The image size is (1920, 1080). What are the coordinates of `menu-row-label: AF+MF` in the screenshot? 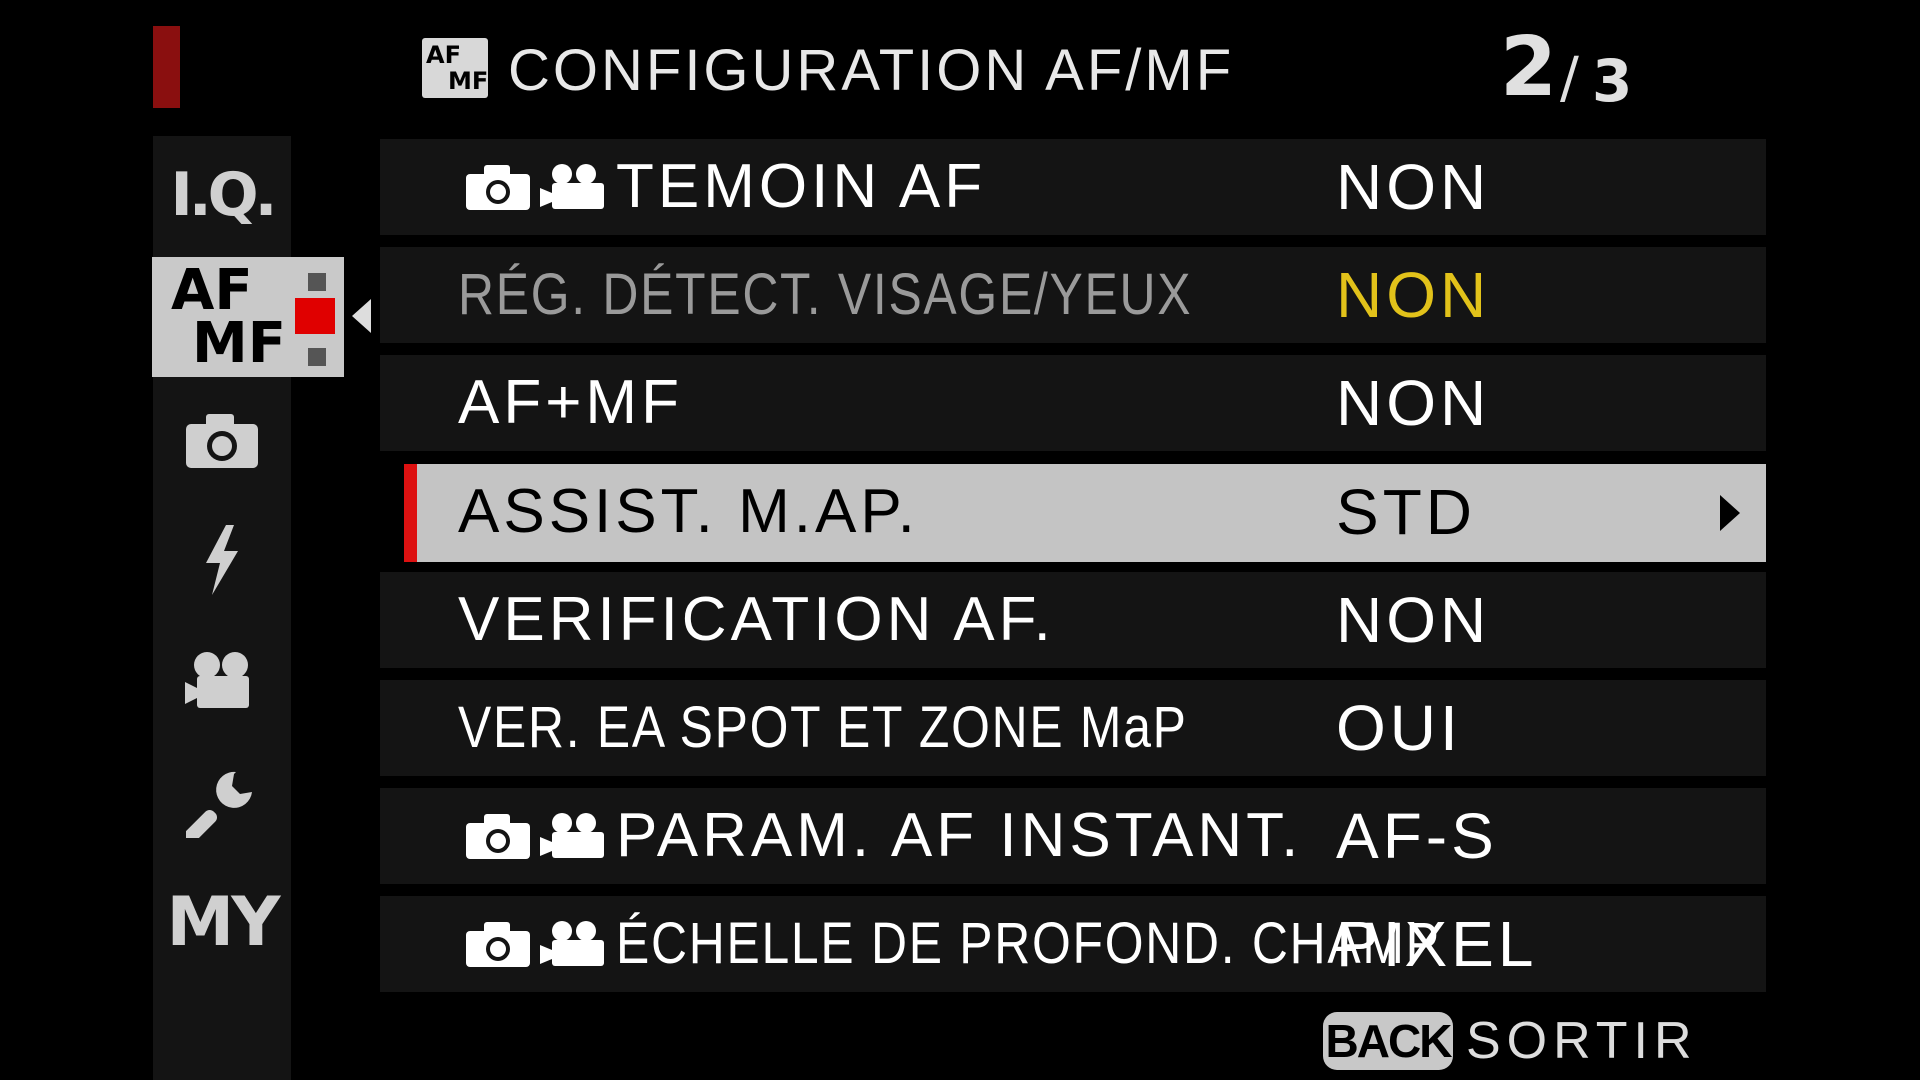 It's located at (570, 402).